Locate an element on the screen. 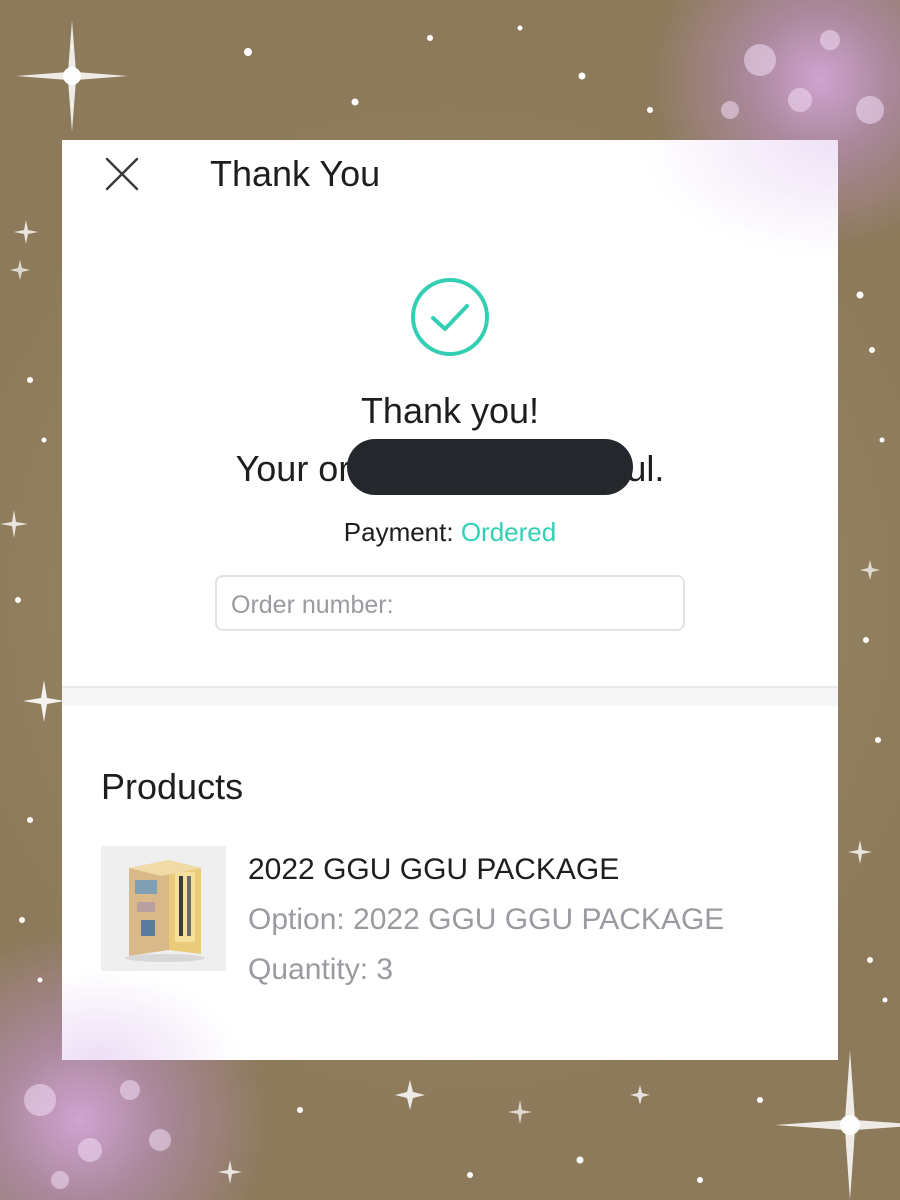  payment-status-line: Payment: Ordered is located at coordinates (450, 532).